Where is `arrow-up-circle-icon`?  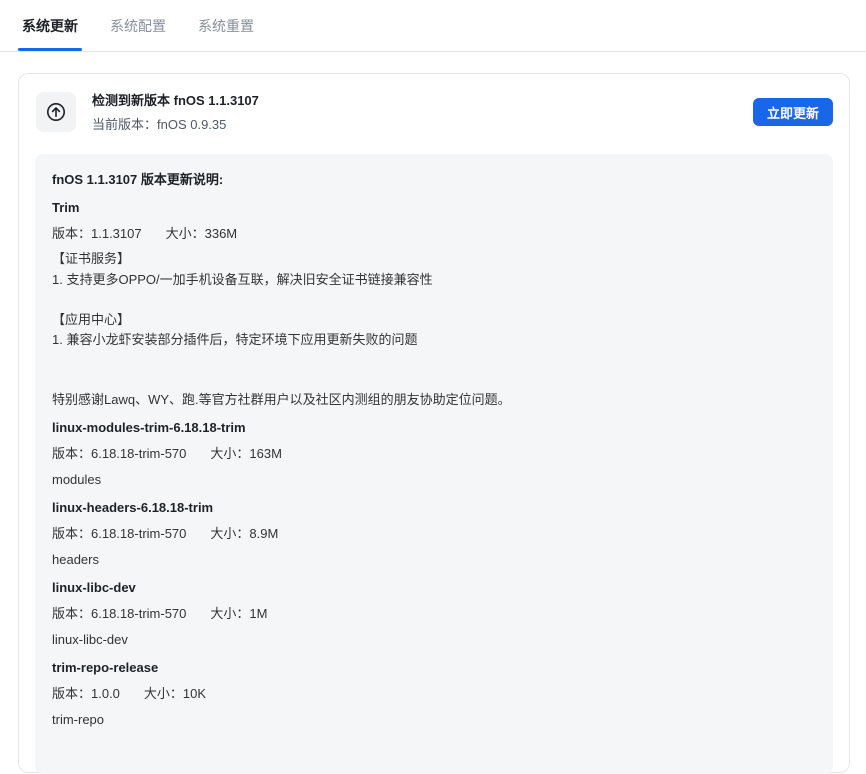 arrow-up-circle-icon is located at coordinates (56, 112).